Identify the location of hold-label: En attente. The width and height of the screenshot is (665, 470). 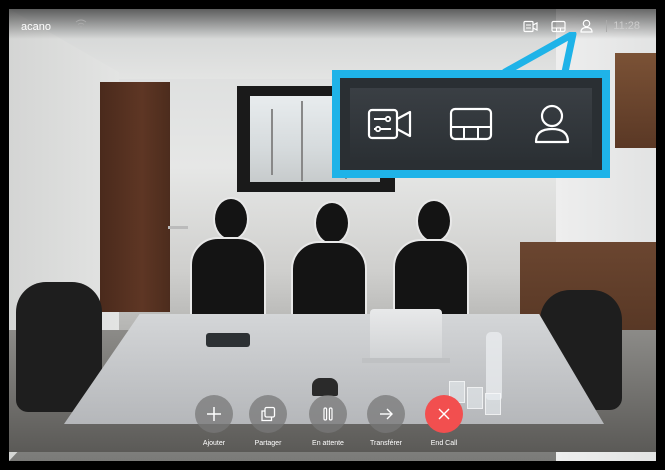
(328, 443).